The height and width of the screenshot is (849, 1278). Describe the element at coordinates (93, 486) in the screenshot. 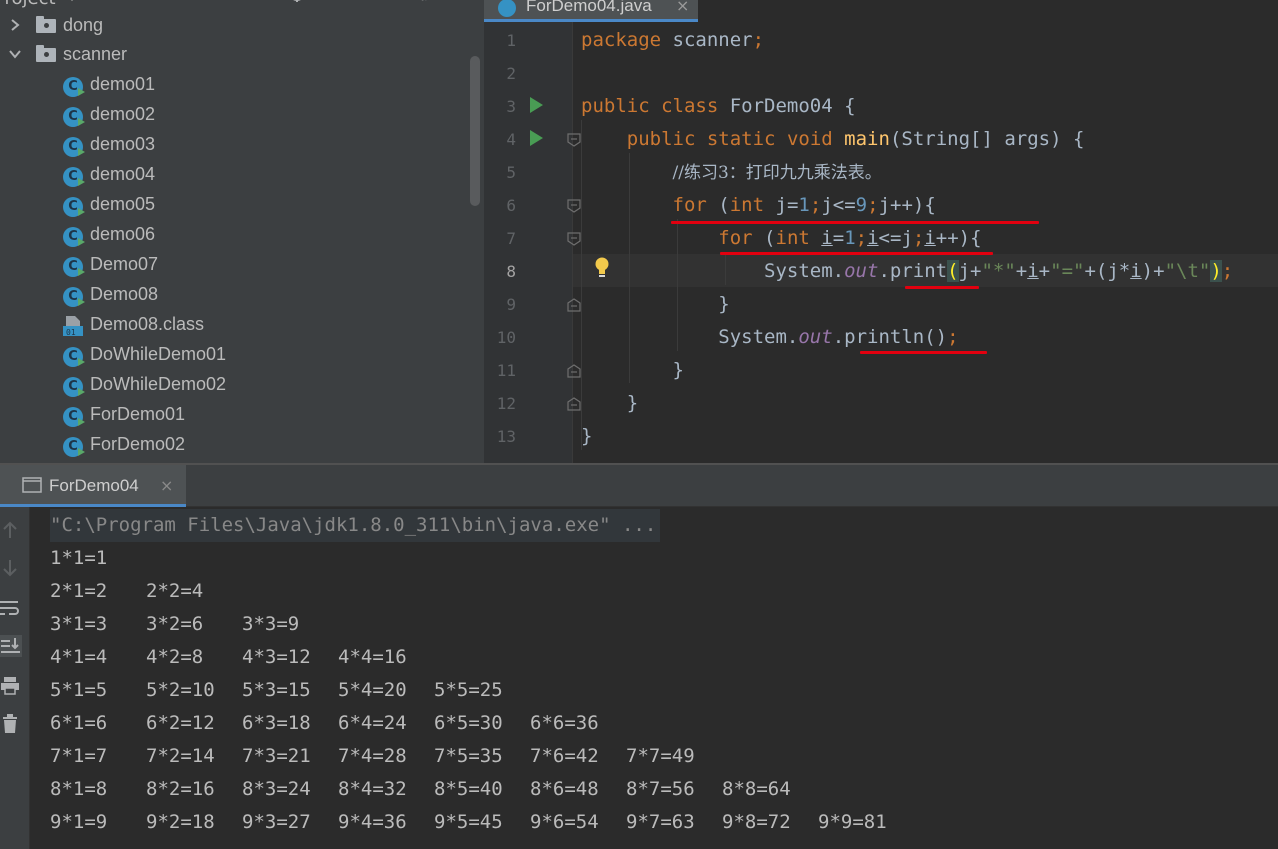

I see `run-tab: ForDemo04 ×` at that location.